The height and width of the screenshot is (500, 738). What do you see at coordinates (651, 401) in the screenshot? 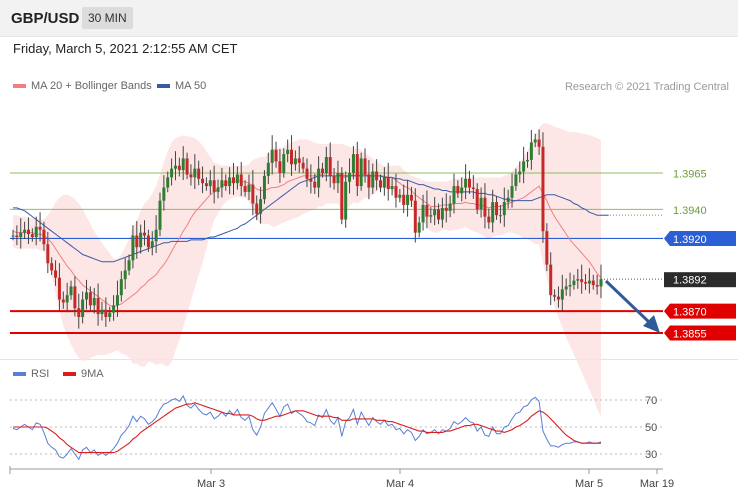
I see `rsi-tick-label: 70` at bounding box center [651, 401].